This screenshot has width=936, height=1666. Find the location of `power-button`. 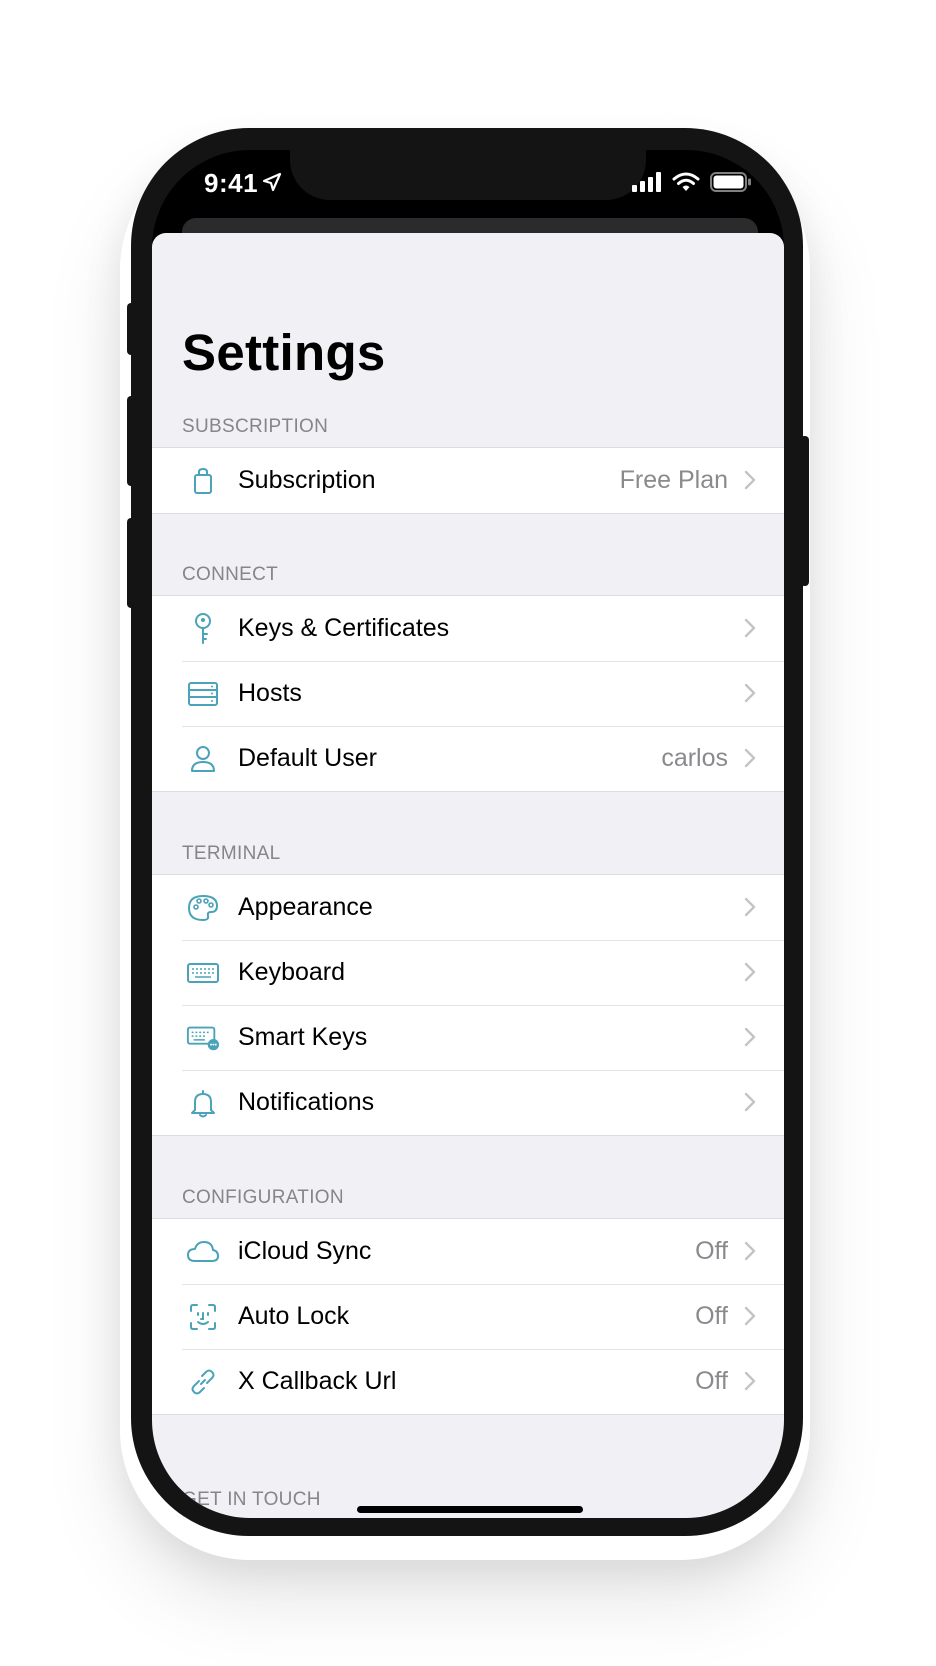

power-button is located at coordinates (804, 511).